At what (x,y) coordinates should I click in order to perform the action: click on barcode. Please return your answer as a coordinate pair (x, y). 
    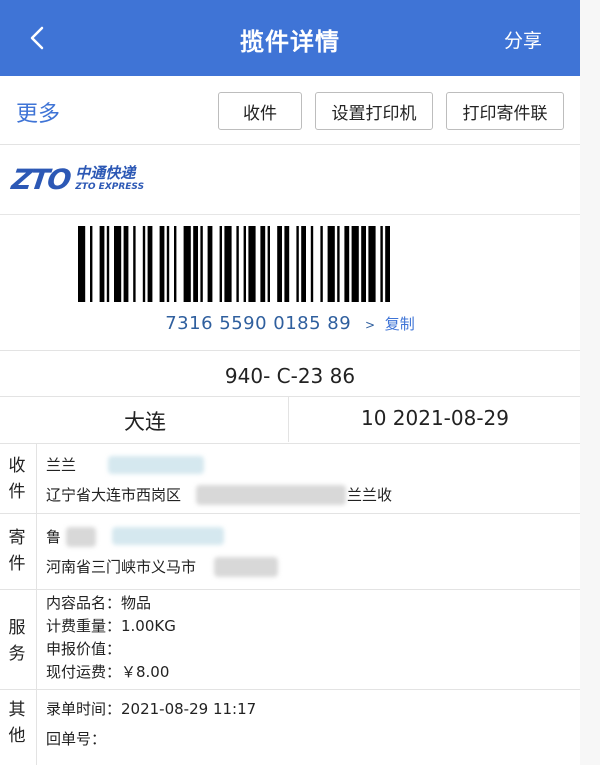
    Looking at the image, I should click on (234, 264).